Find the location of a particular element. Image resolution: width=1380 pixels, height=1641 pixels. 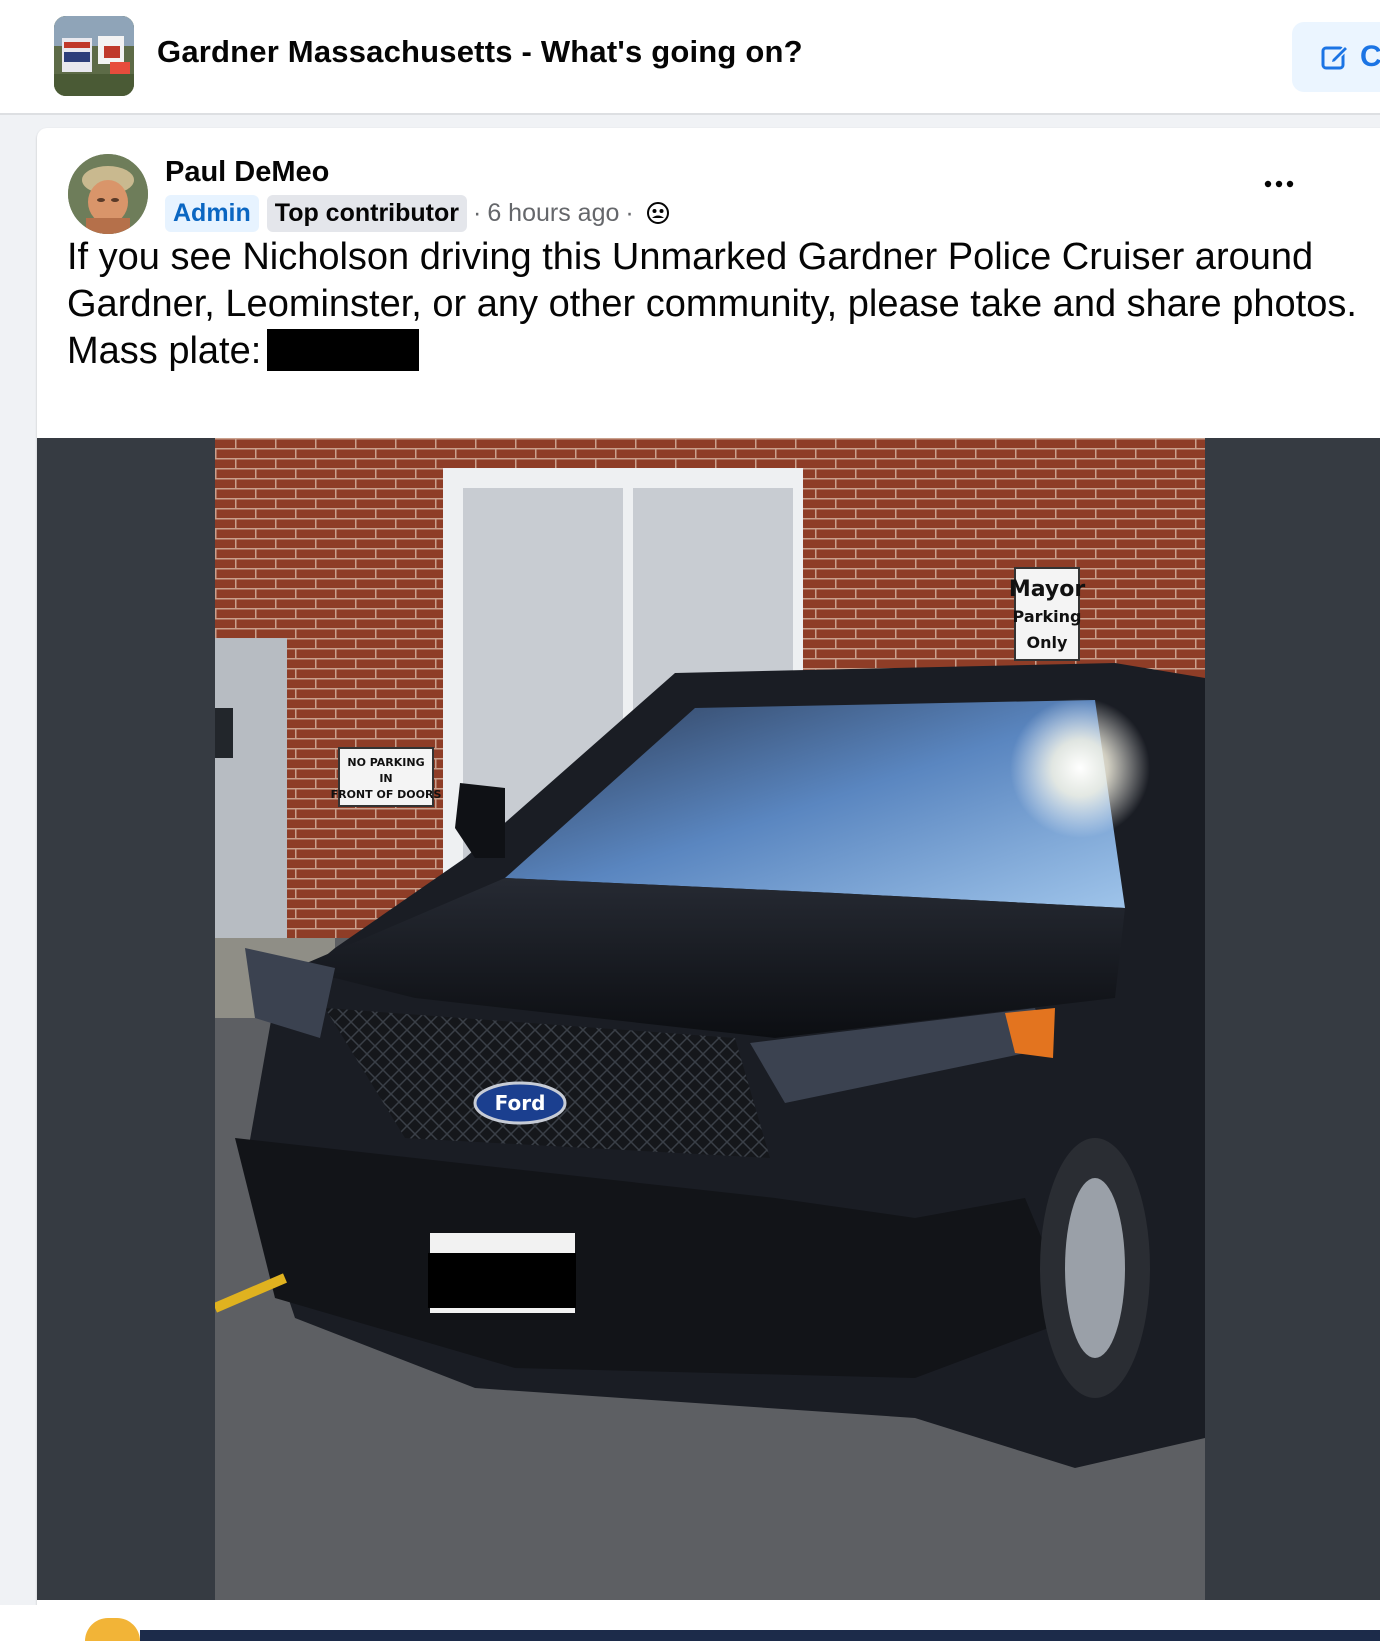

group-name: Gardner Massachusetts - What's going on? is located at coordinates (480, 52).